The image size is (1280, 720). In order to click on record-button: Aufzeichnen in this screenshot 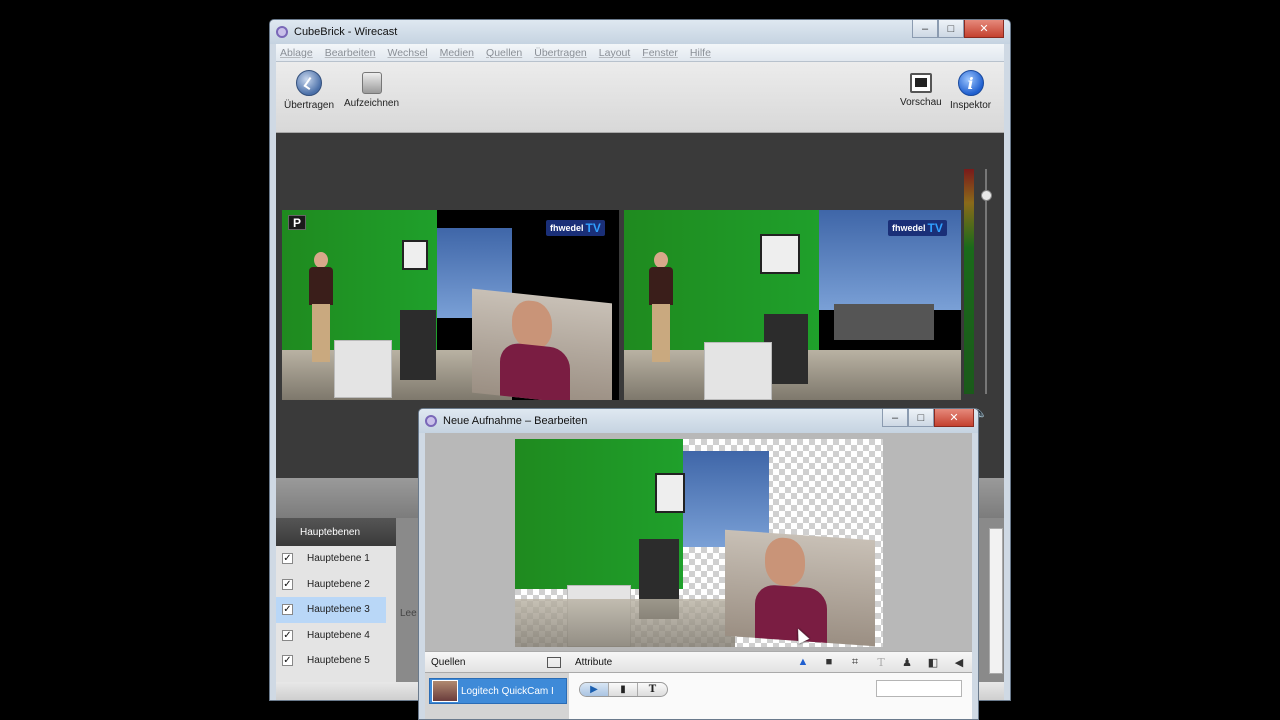, I will do `click(371, 89)`.